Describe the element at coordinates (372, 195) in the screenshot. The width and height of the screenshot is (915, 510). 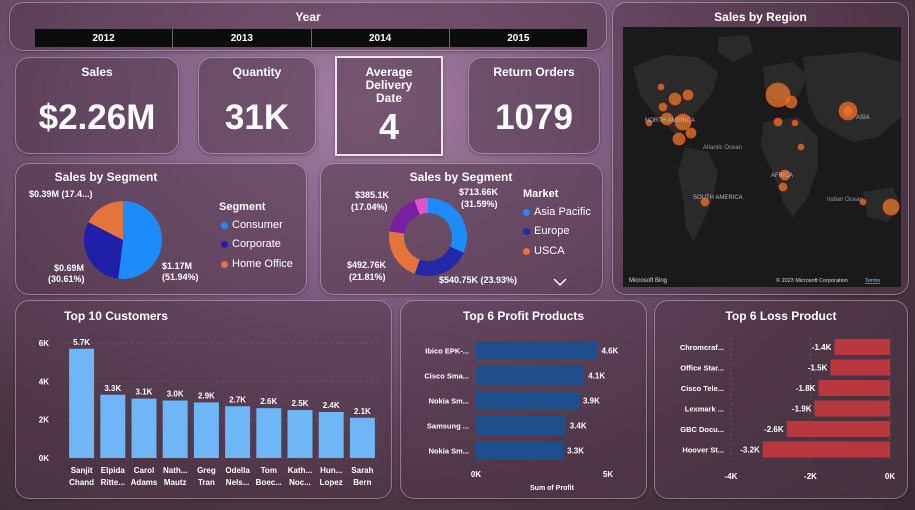
I see `other-market-label-value: $385.1K` at that location.